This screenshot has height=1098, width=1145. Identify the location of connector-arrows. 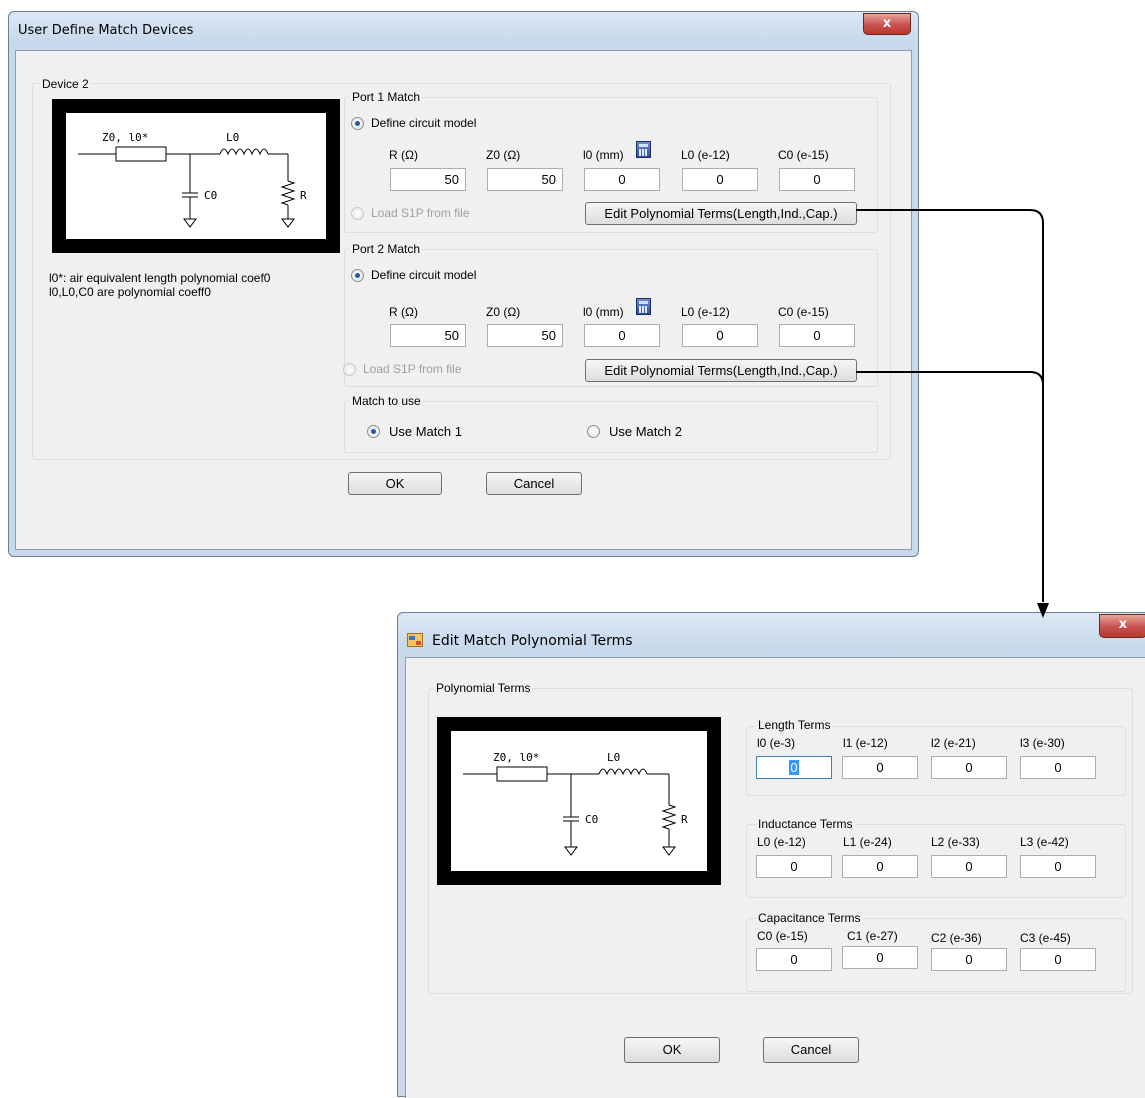
(952, 413).